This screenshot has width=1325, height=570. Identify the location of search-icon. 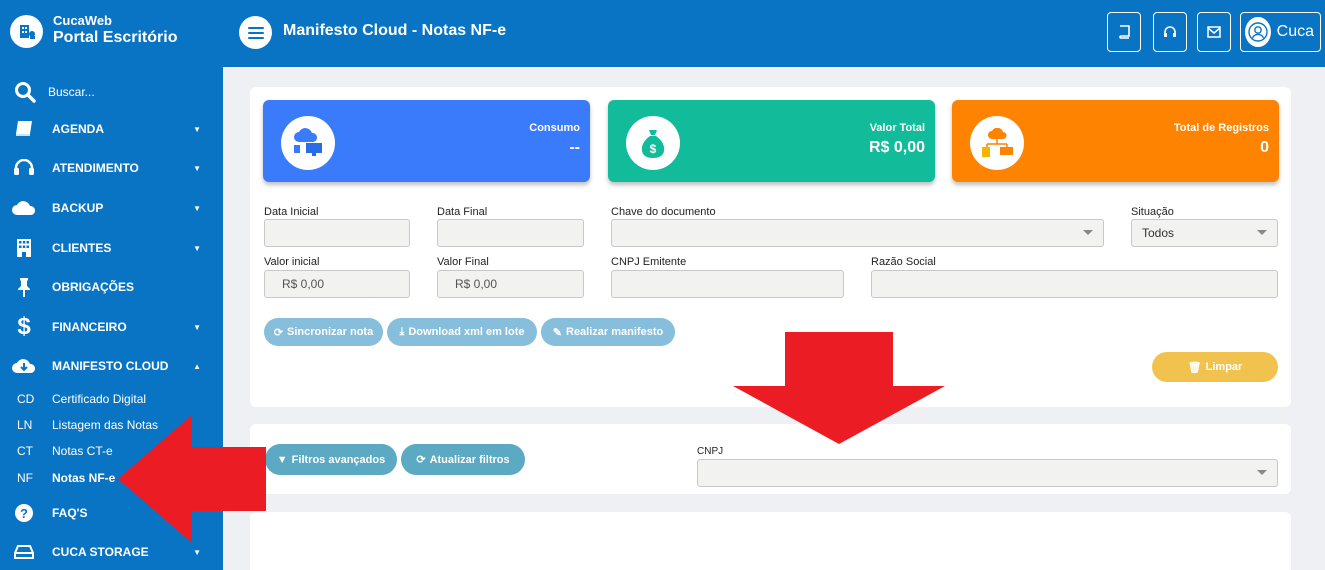
(25, 92).